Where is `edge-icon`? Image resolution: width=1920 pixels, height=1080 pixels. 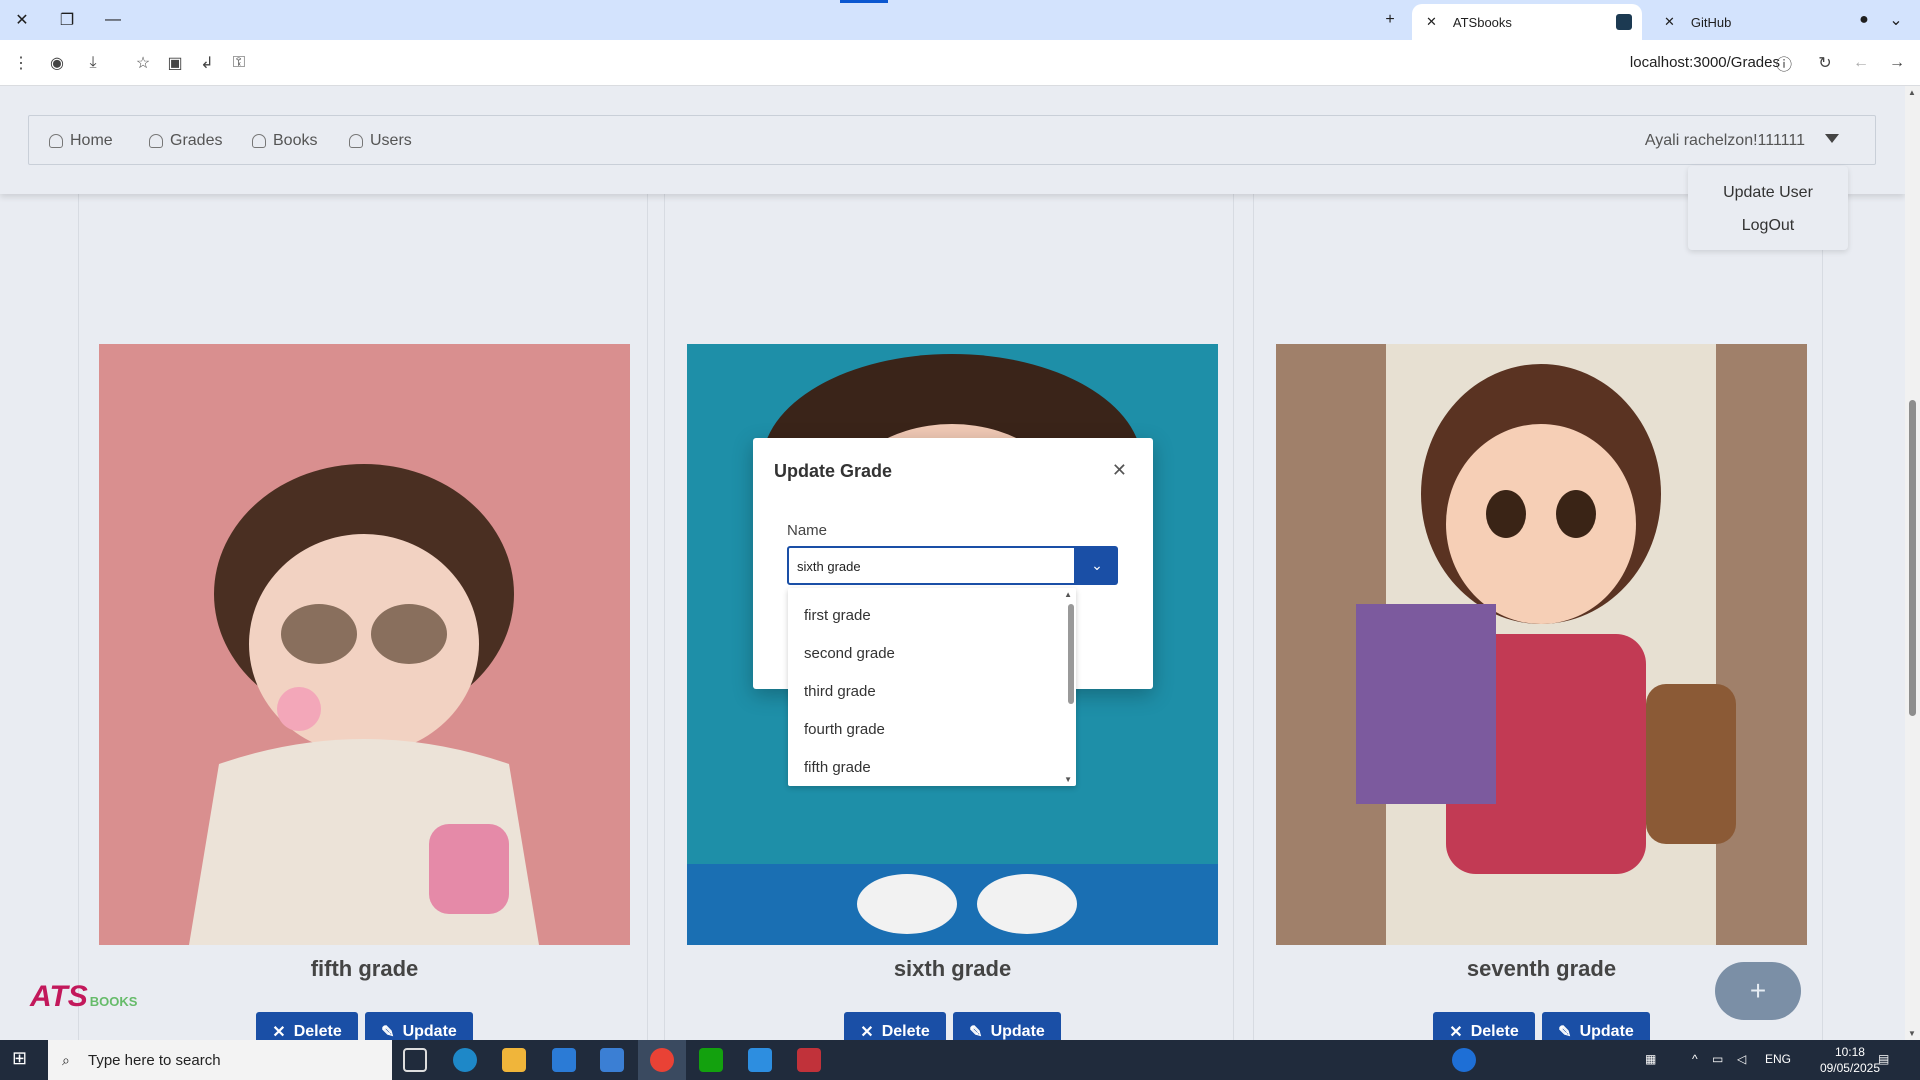 edge-icon is located at coordinates (465, 1060).